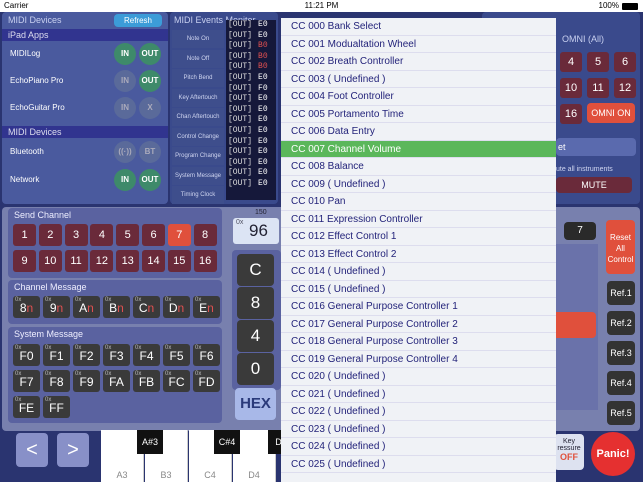  What do you see at coordinates (179, 261) in the screenshot?
I see `channel-button-15: 15` at bounding box center [179, 261].